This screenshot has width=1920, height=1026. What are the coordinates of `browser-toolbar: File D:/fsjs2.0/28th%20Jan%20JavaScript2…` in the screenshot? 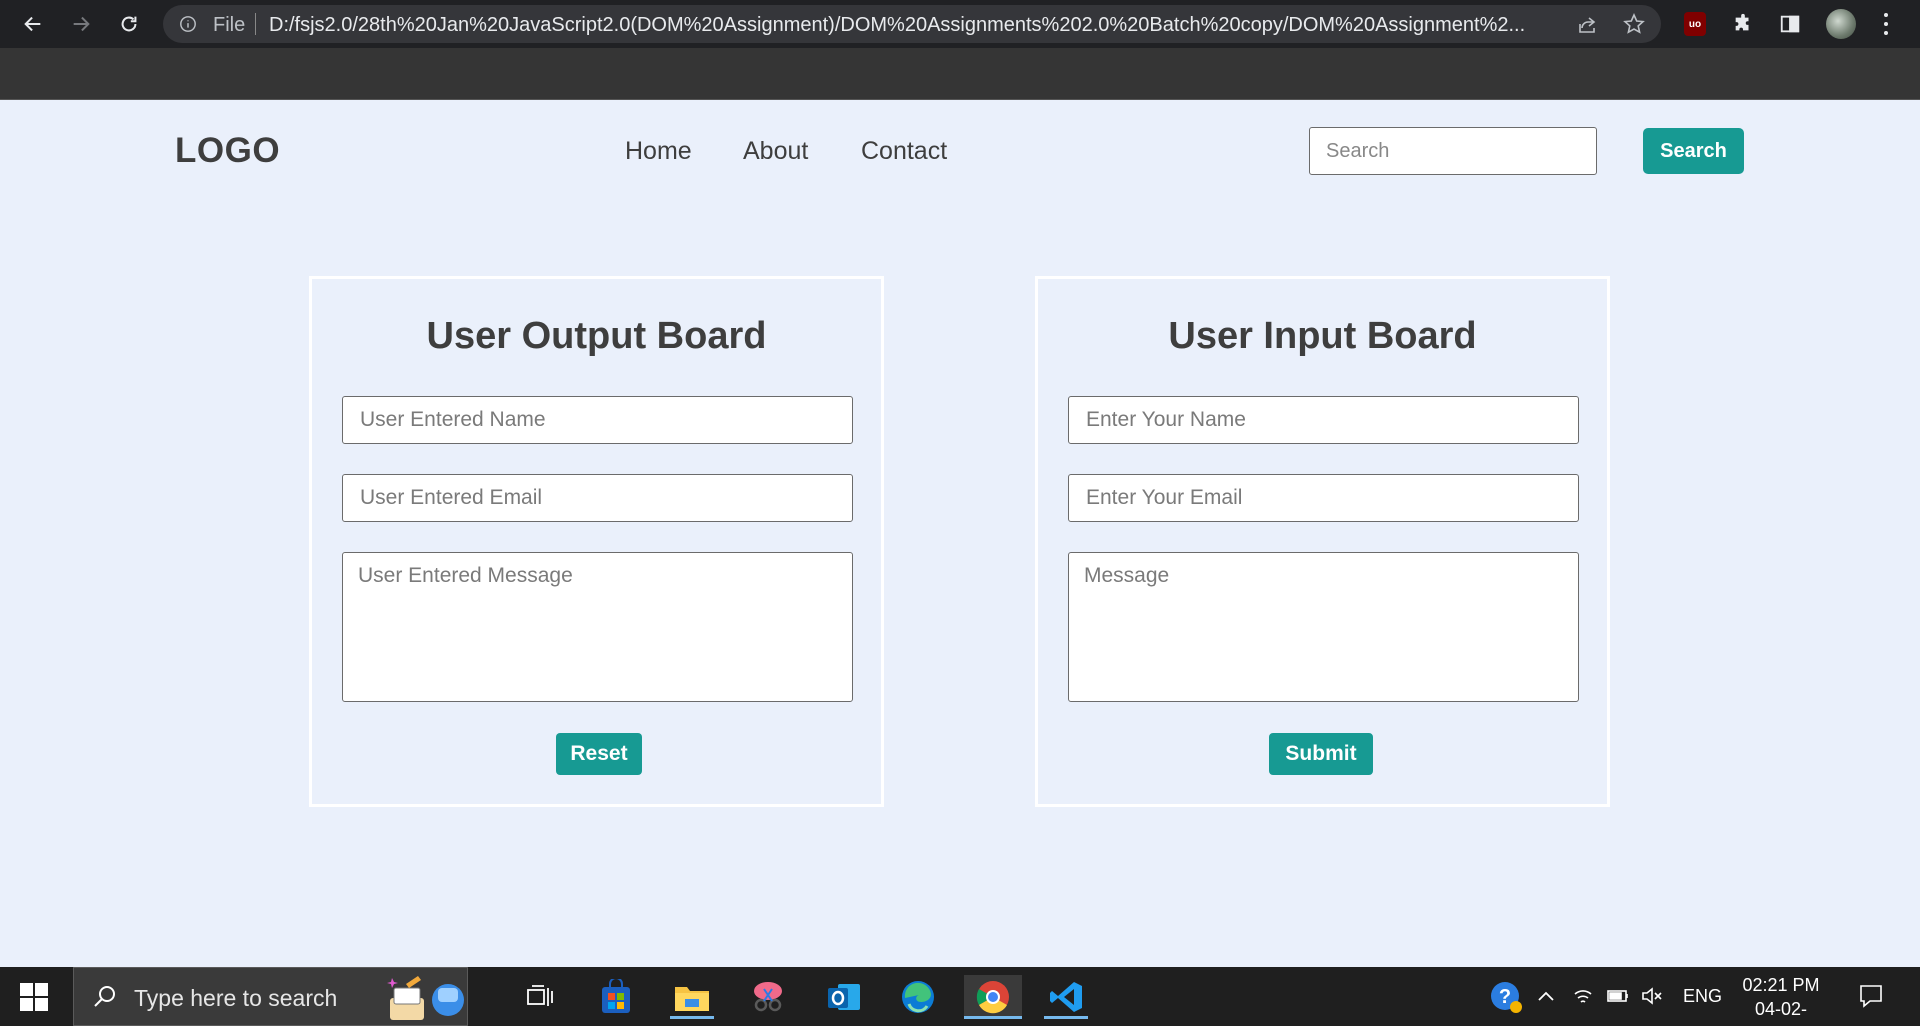 It's located at (960, 24).